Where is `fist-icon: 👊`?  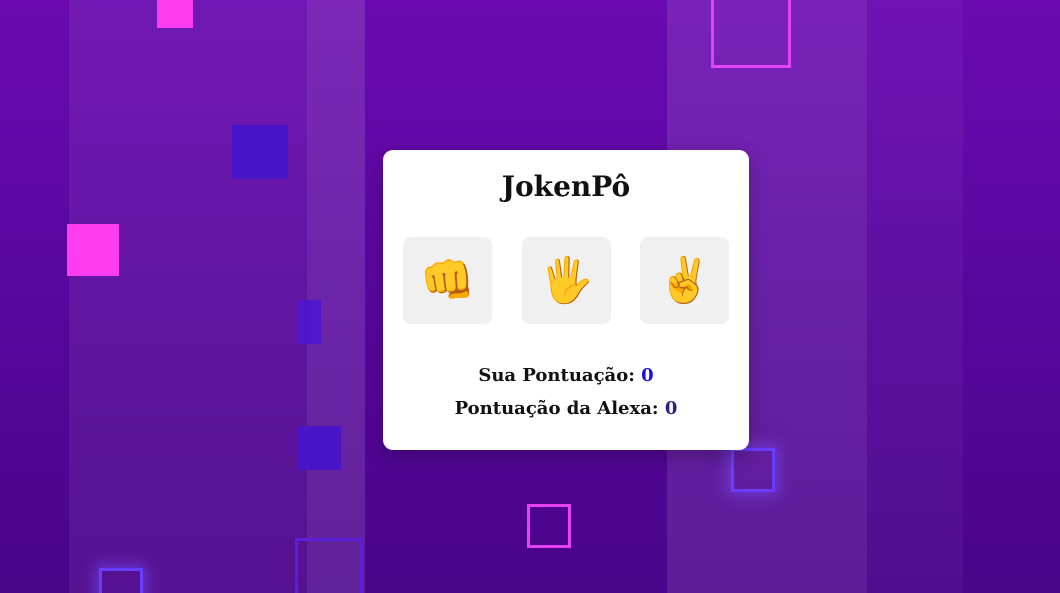 fist-icon: 👊 is located at coordinates (447, 280).